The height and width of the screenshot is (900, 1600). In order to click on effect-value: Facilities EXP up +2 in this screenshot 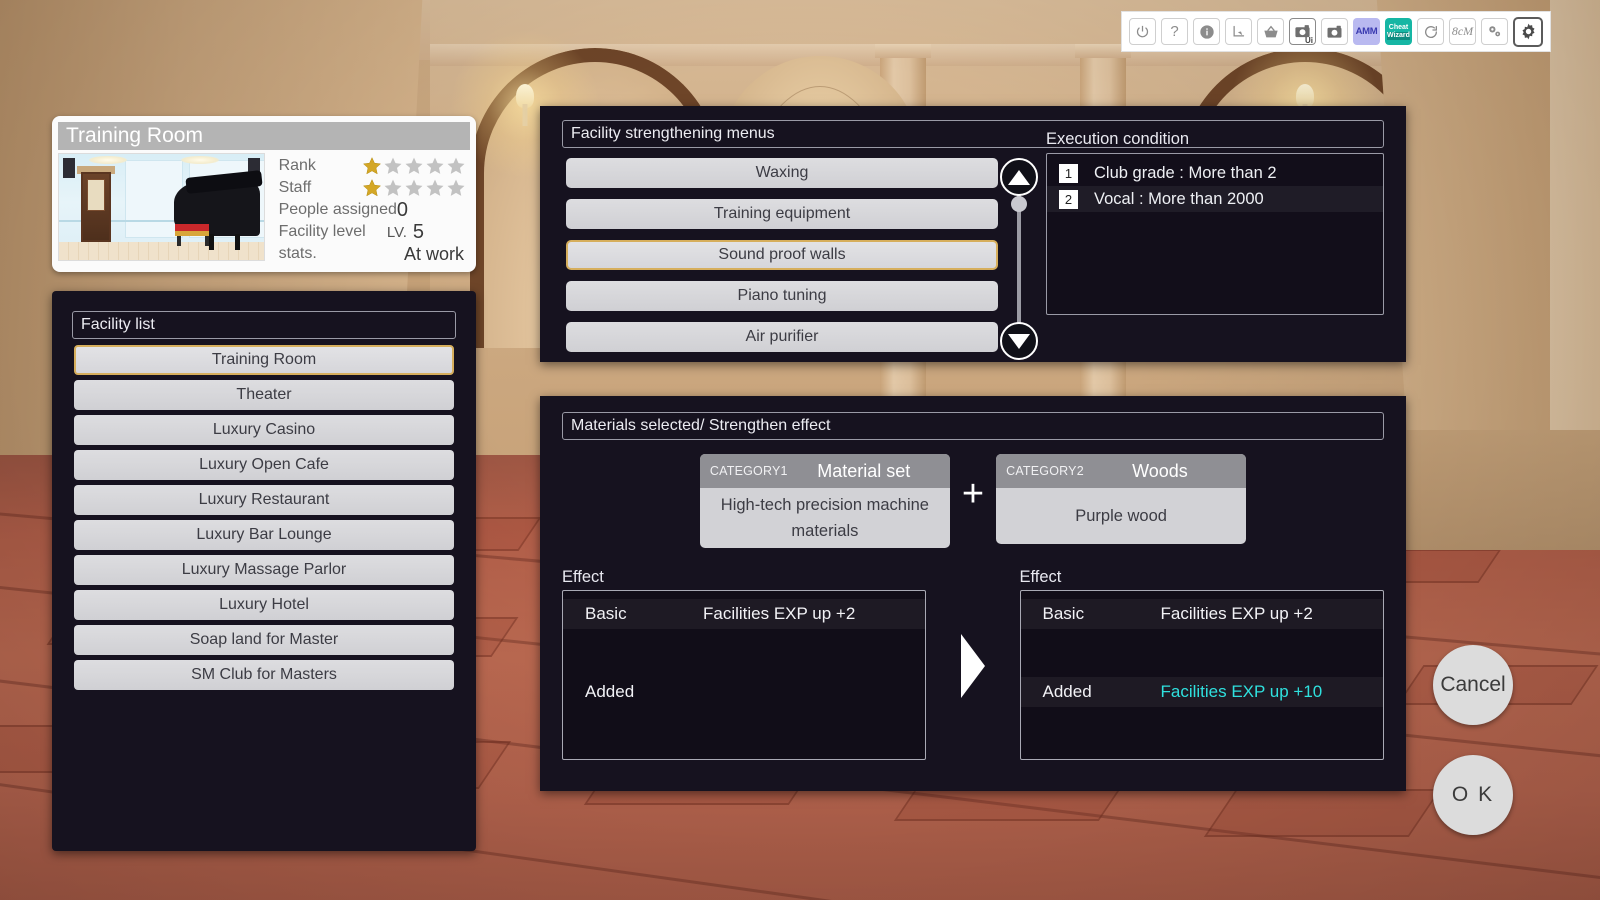, I will do `click(1236, 613)`.